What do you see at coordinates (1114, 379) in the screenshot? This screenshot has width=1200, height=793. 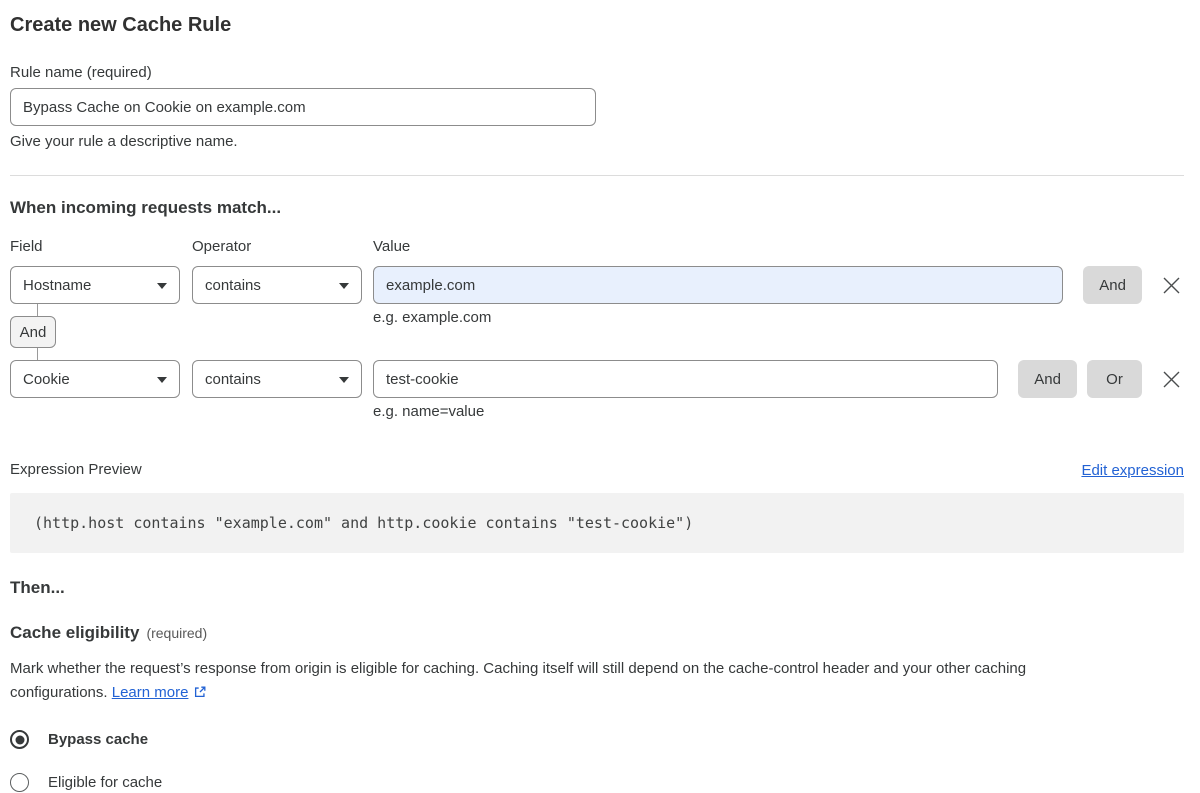 I see `add-or-condition-button-row2: Or` at bounding box center [1114, 379].